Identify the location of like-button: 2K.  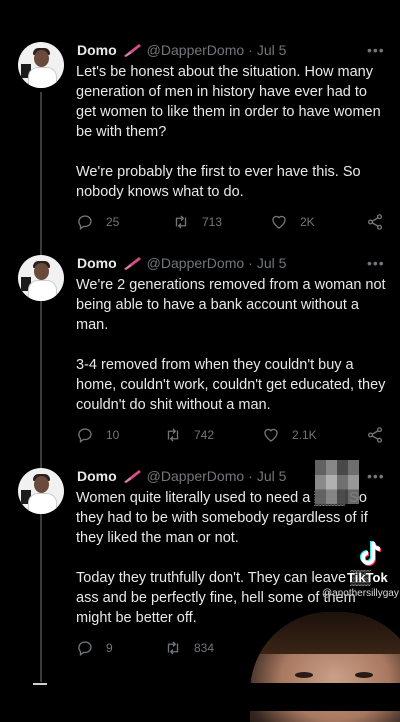
(292, 222).